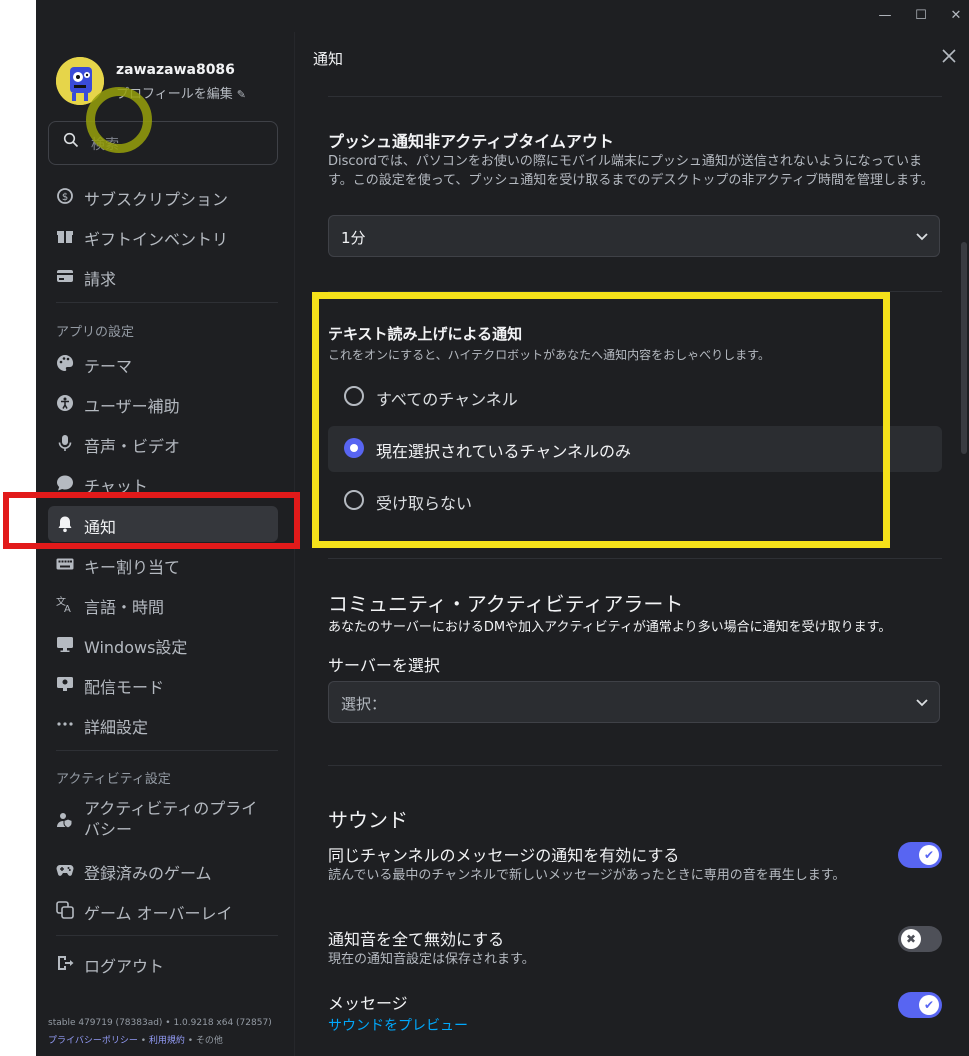  What do you see at coordinates (587, 875) in the screenshot?
I see `same-channel-description: 読んでいる最中のチャンネルで新しいメッセージがあったときに専用の音を再生します。` at bounding box center [587, 875].